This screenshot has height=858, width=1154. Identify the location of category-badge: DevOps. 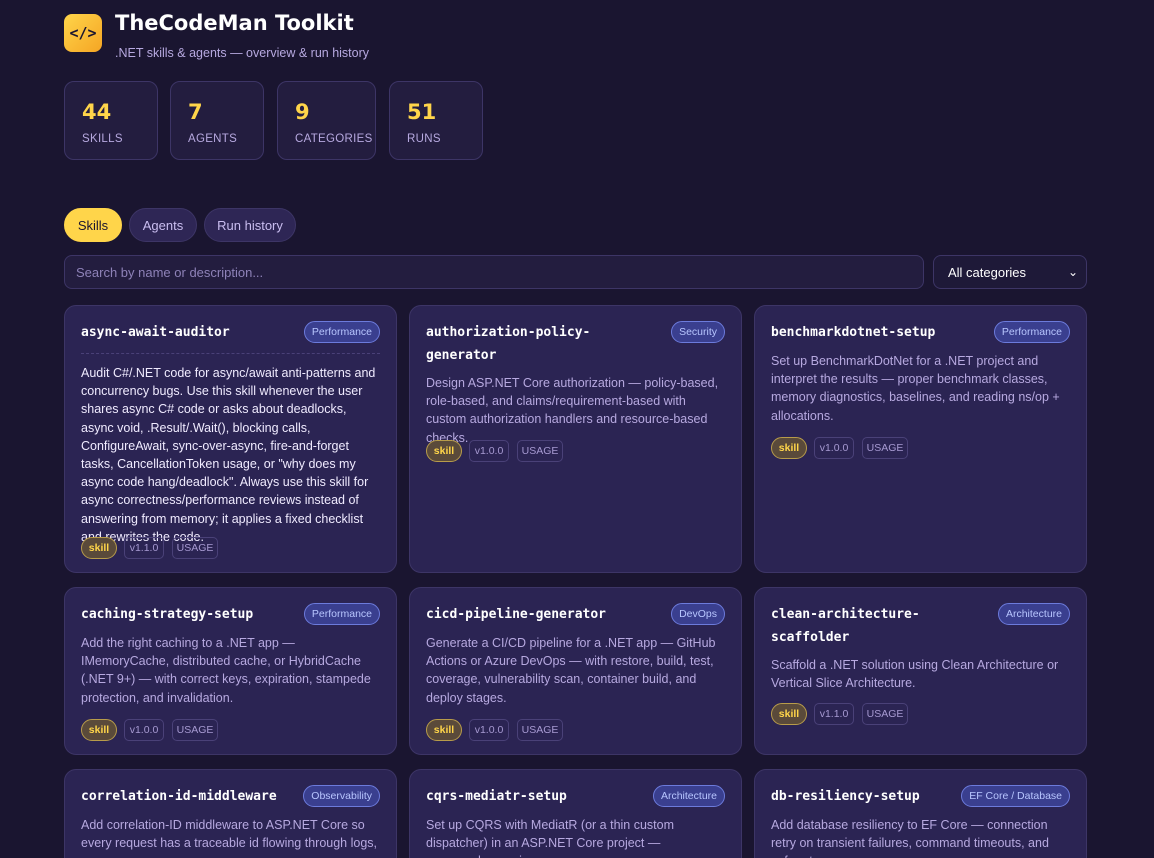
(698, 614).